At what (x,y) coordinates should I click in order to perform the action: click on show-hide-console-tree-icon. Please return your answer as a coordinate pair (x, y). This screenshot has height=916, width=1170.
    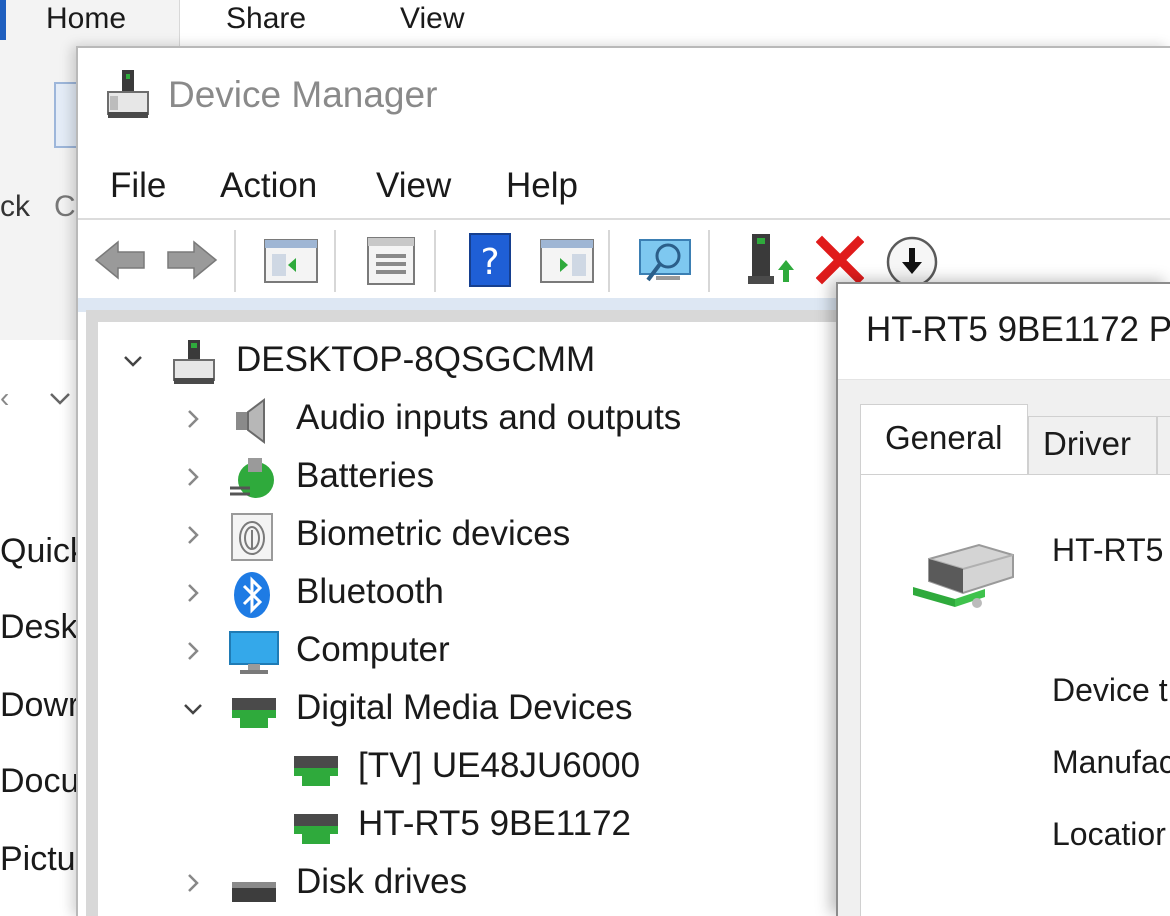
    Looking at the image, I should click on (291, 260).